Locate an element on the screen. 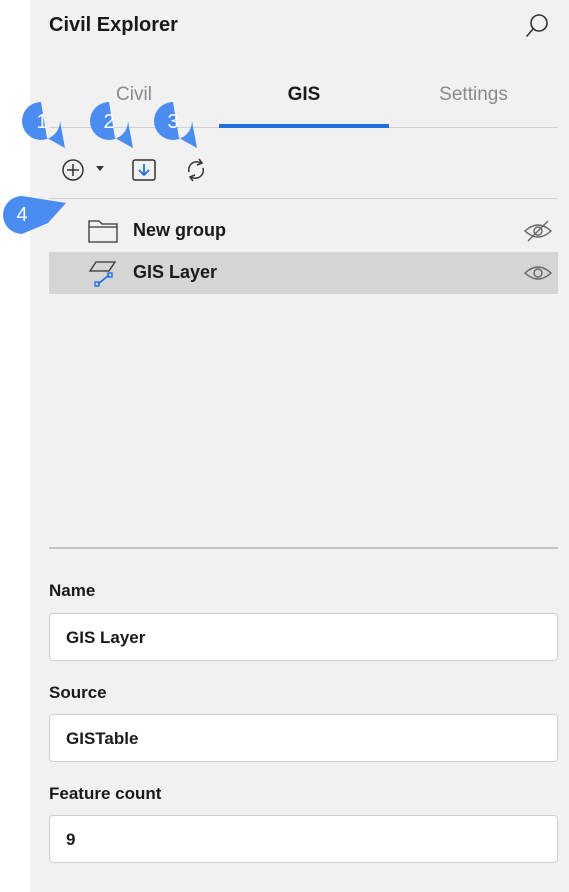 The width and height of the screenshot is (569, 892). name-field: GIS Layer is located at coordinates (303, 637).